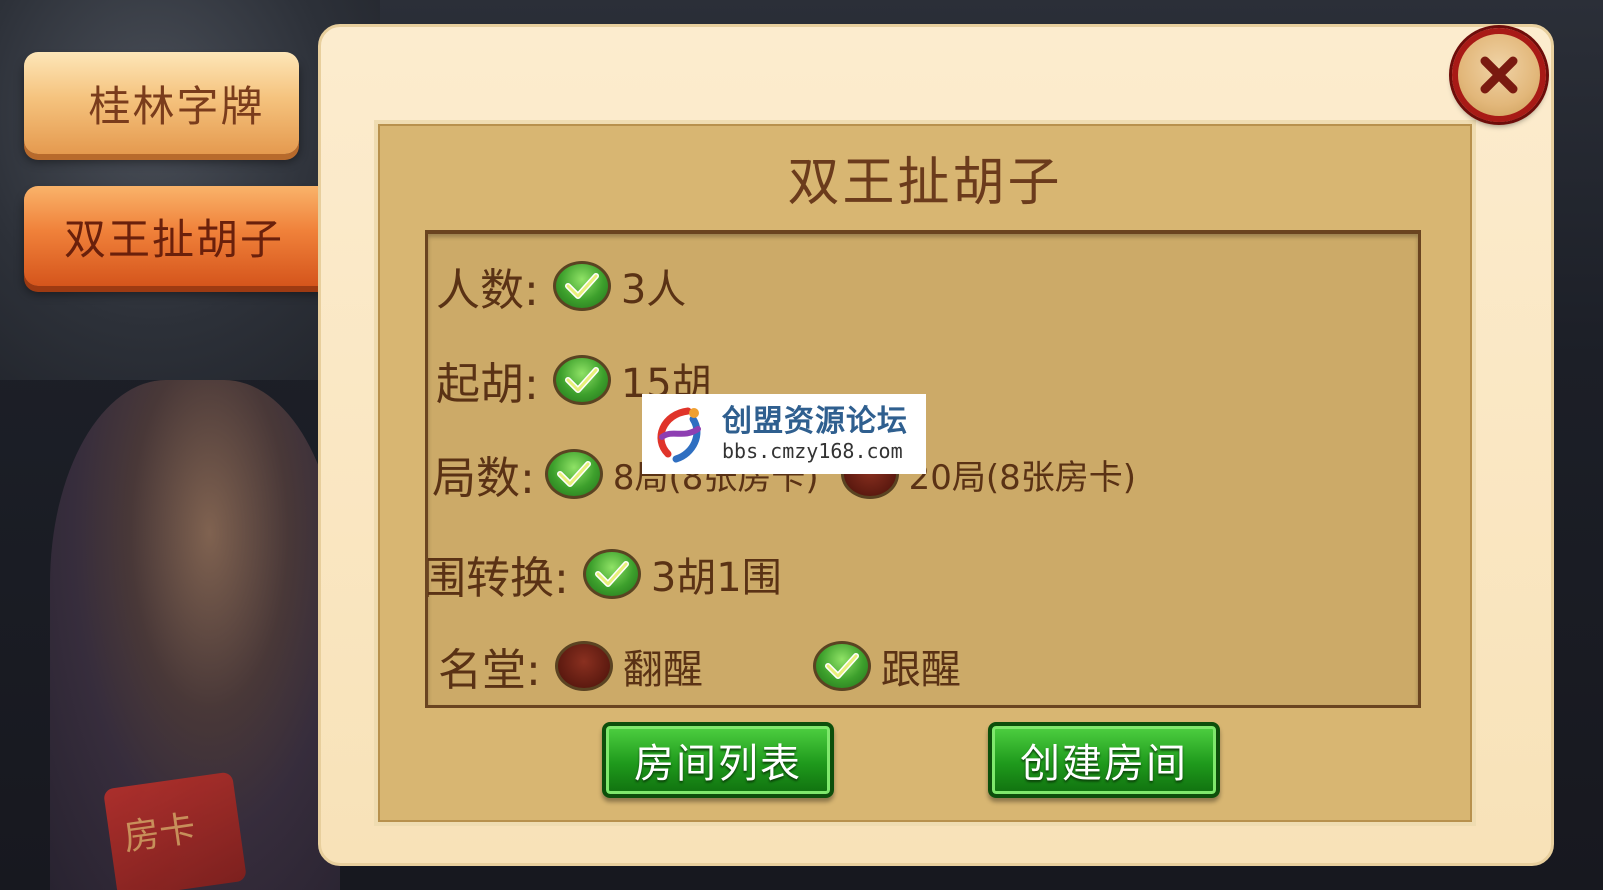  I want to click on wei-convert-label: 围转换:, so click(497, 578).